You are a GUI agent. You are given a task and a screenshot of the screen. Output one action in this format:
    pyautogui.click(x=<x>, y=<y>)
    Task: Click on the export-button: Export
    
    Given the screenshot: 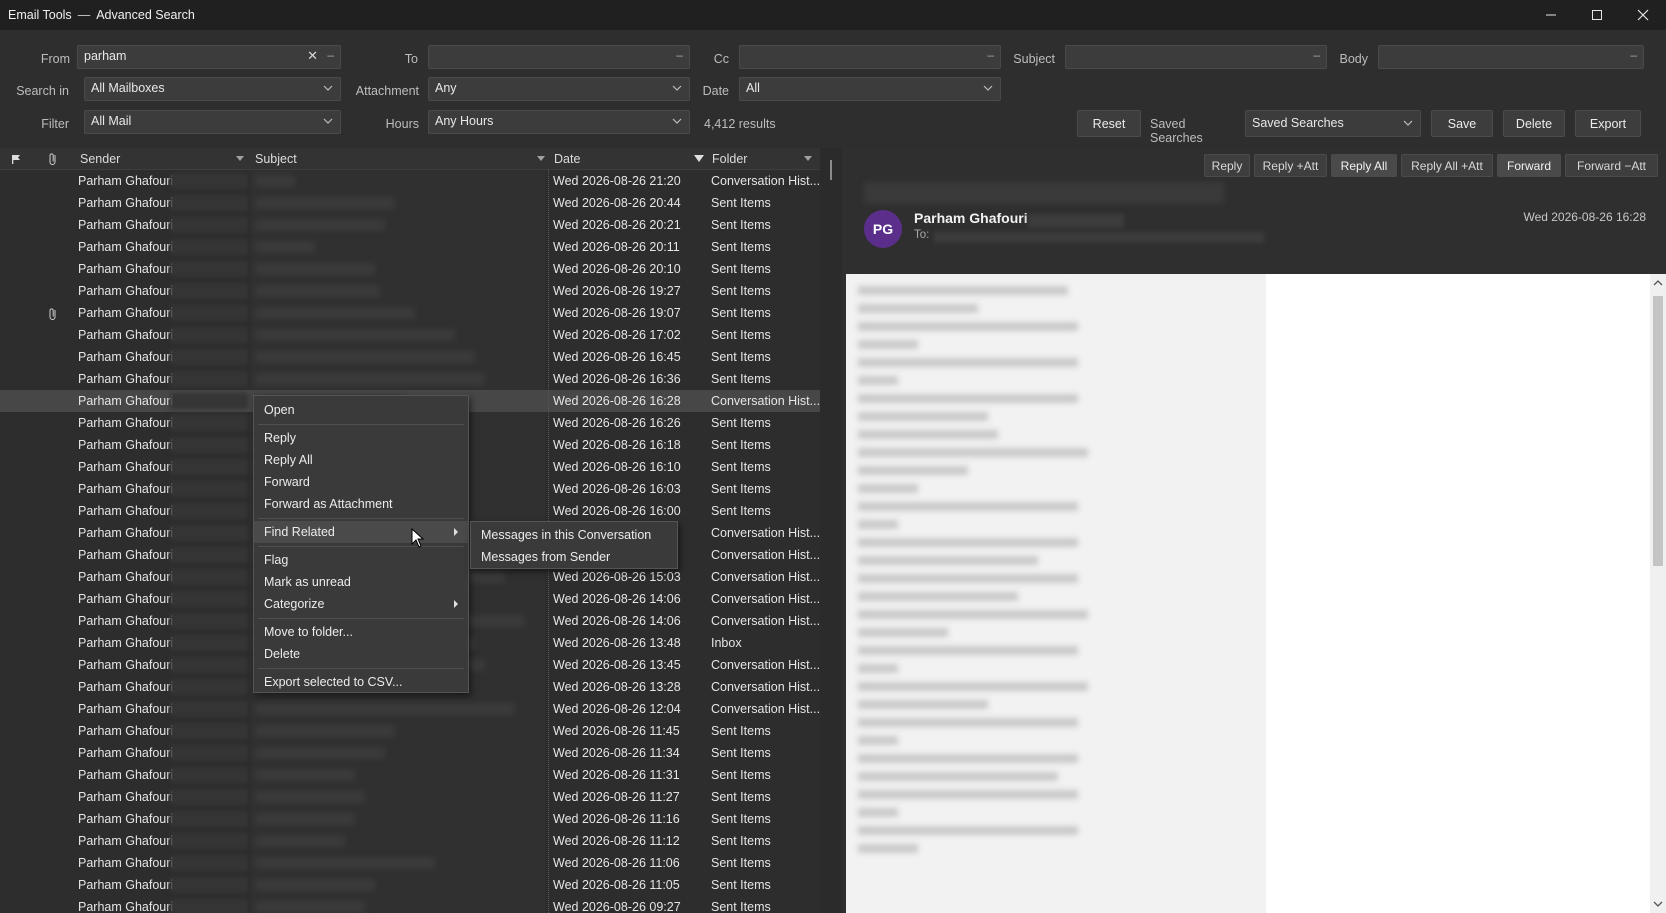 What is the action you would take?
    pyautogui.click(x=1608, y=123)
    